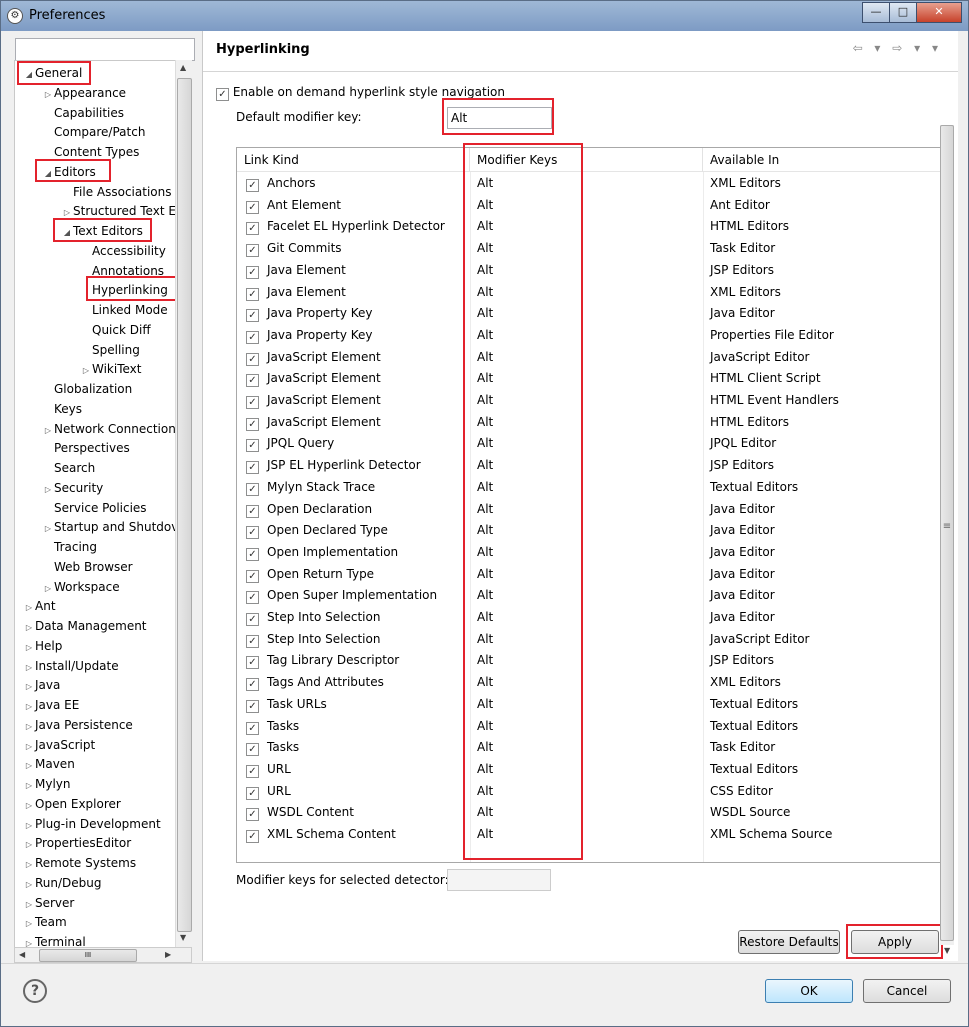 The height and width of the screenshot is (1027, 969). What do you see at coordinates (589, 640) in the screenshot?
I see `table-row: ✓ Step Into Selection Alt JavaScript Editor` at bounding box center [589, 640].